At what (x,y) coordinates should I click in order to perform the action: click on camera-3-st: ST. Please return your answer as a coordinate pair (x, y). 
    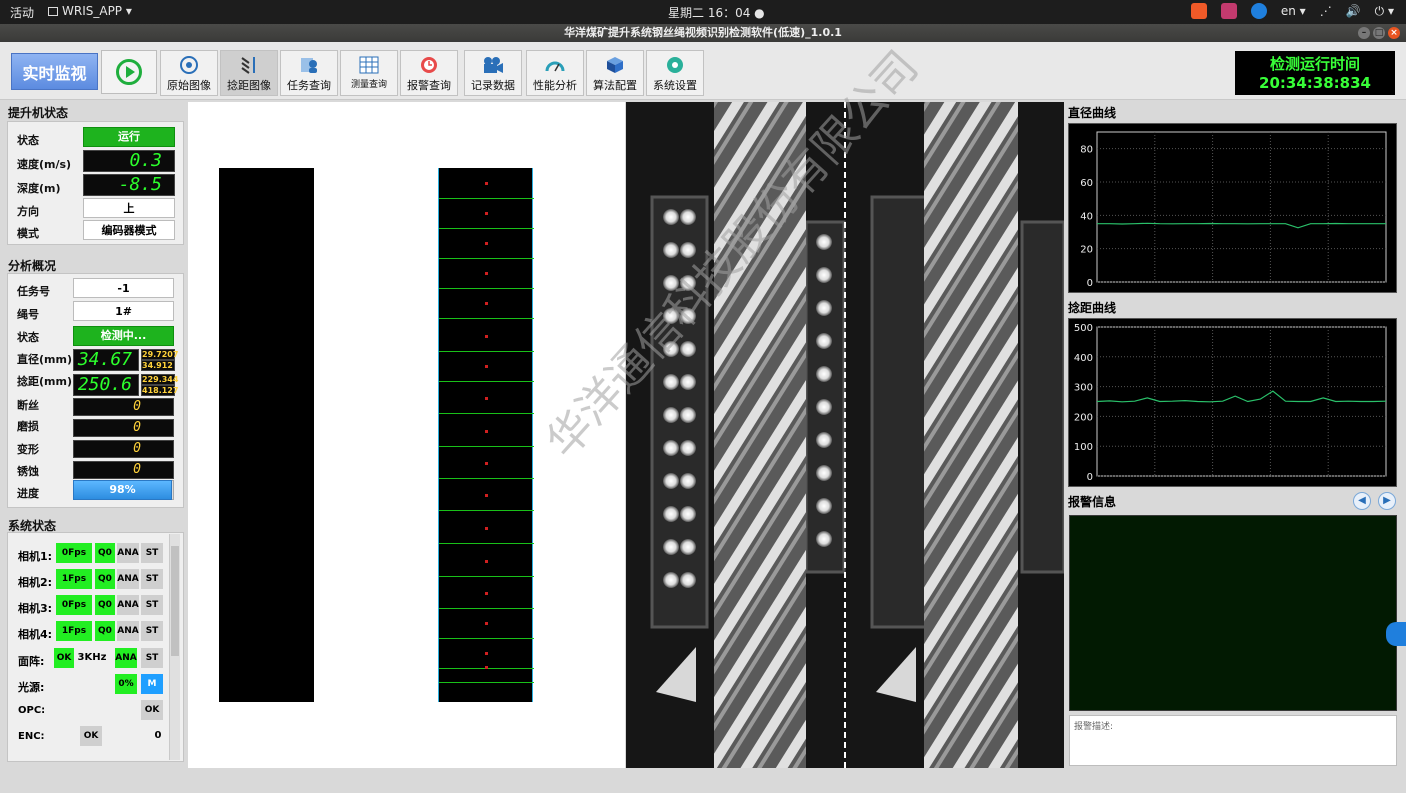
    Looking at the image, I should click on (152, 605).